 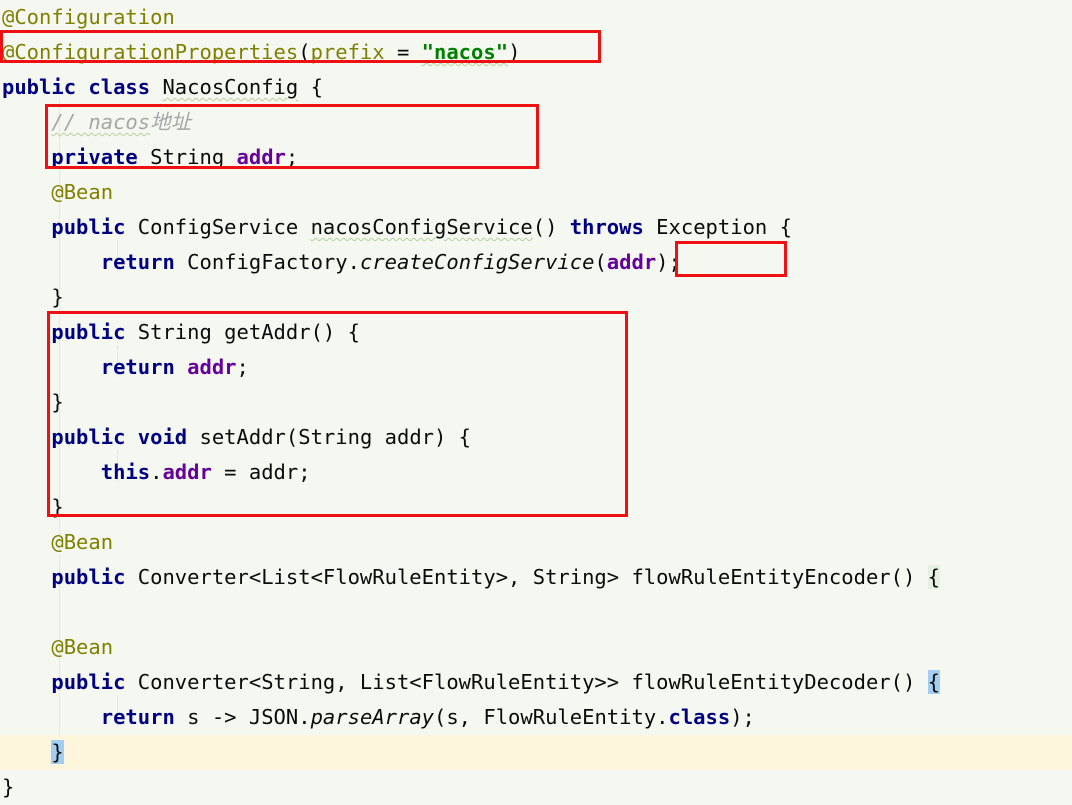 I want to click on code-token: (s, FlowRuleEntity., so click(x=551, y=717).